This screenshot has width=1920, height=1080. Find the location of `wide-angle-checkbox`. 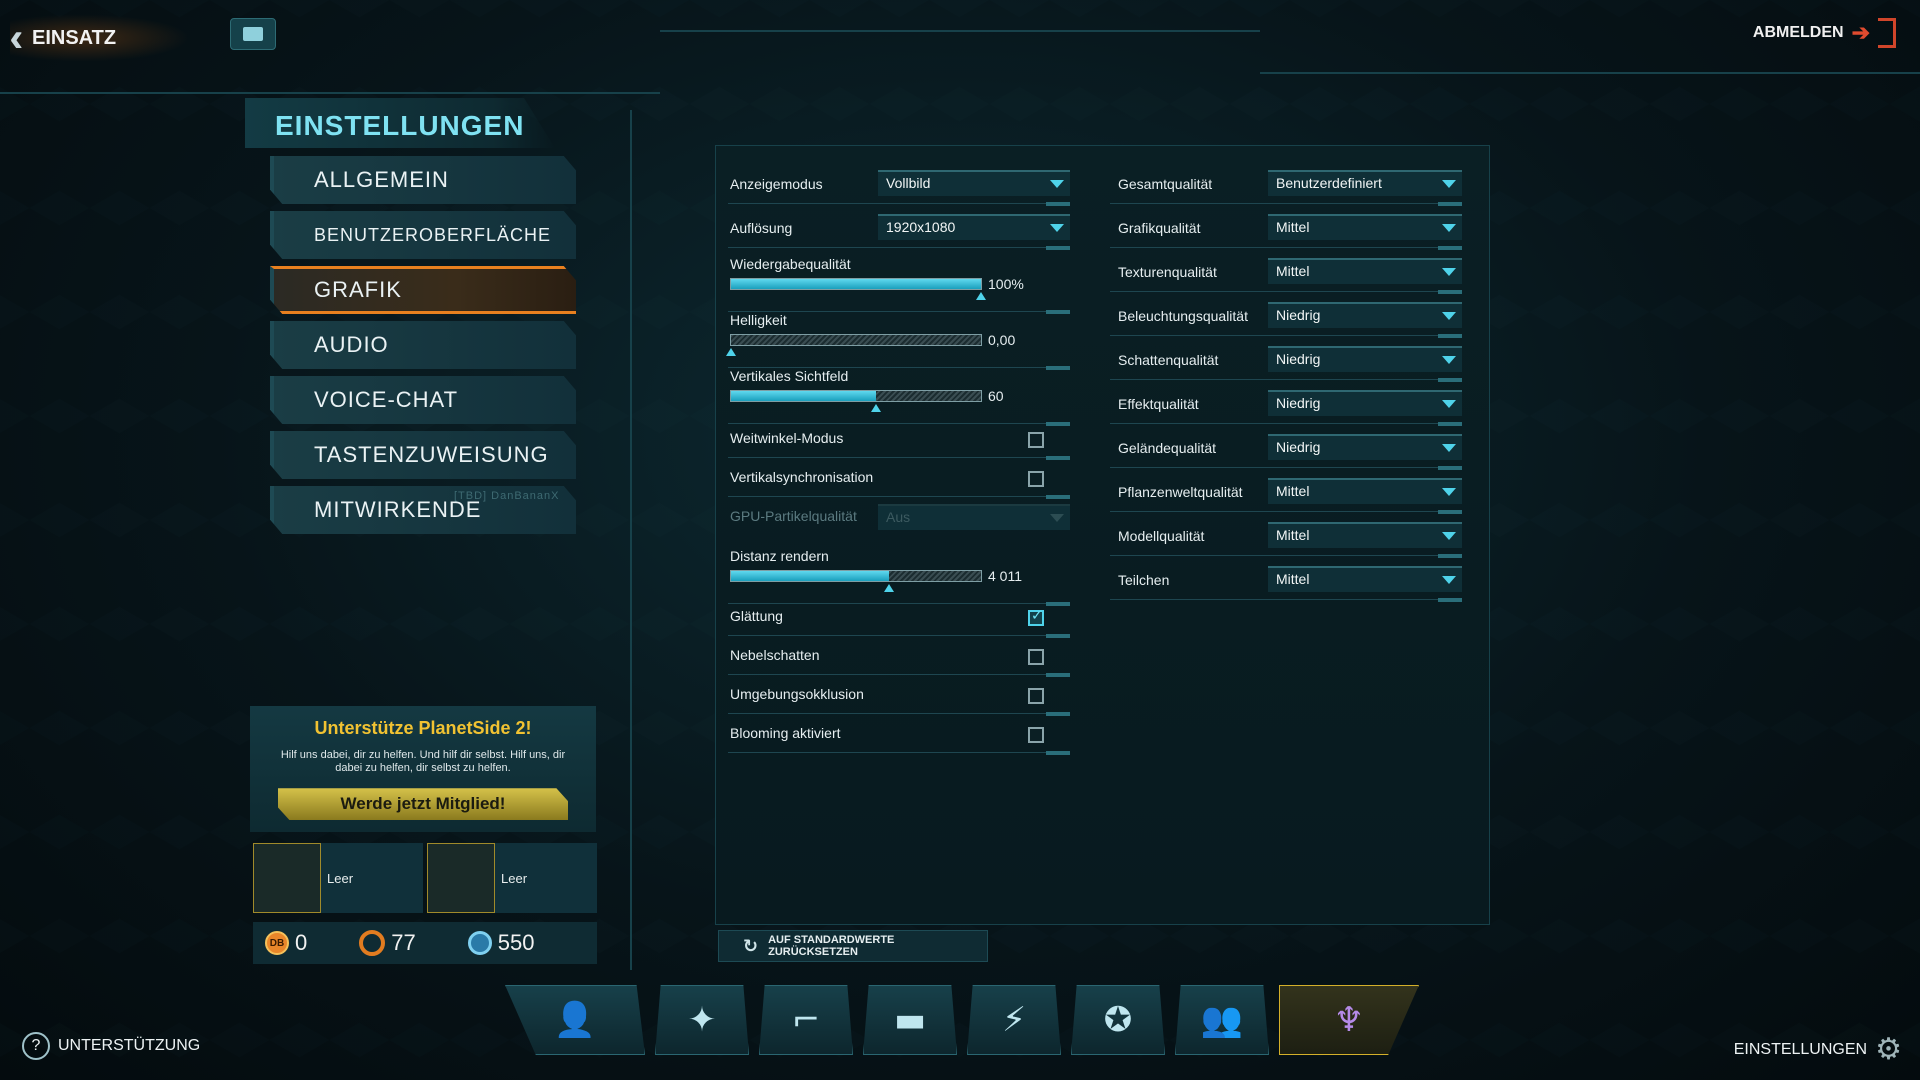

wide-angle-checkbox is located at coordinates (1036, 440).